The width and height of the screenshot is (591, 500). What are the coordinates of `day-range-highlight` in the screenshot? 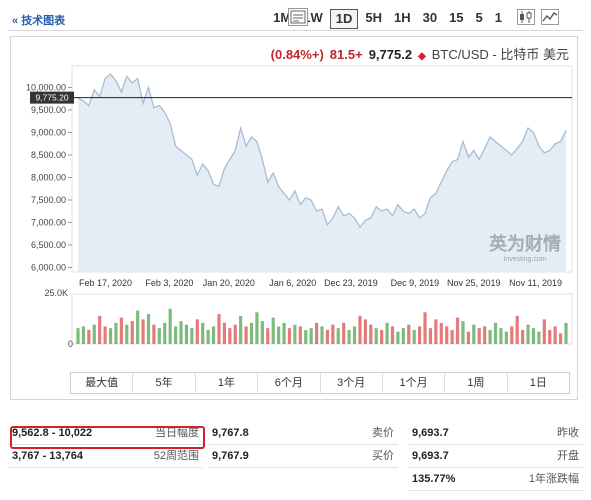 It's located at (107, 437).